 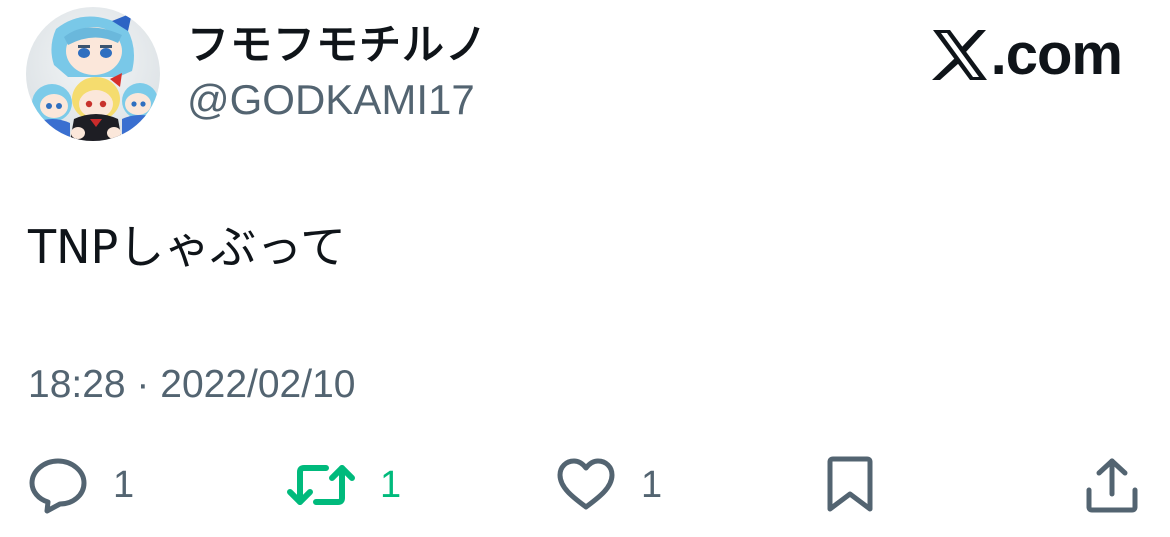 I want to click on reply-button: 1, so click(x=80, y=485).